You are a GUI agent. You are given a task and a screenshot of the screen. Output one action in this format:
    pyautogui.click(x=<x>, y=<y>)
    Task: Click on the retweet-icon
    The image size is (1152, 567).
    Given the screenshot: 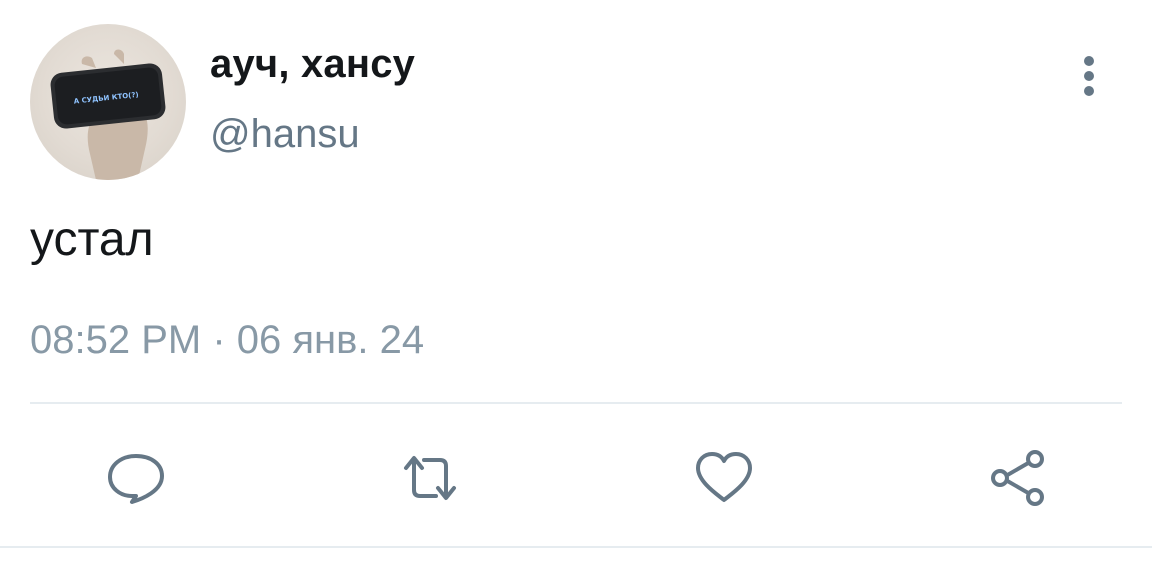 What is the action you would take?
    pyautogui.click(x=430, y=478)
    